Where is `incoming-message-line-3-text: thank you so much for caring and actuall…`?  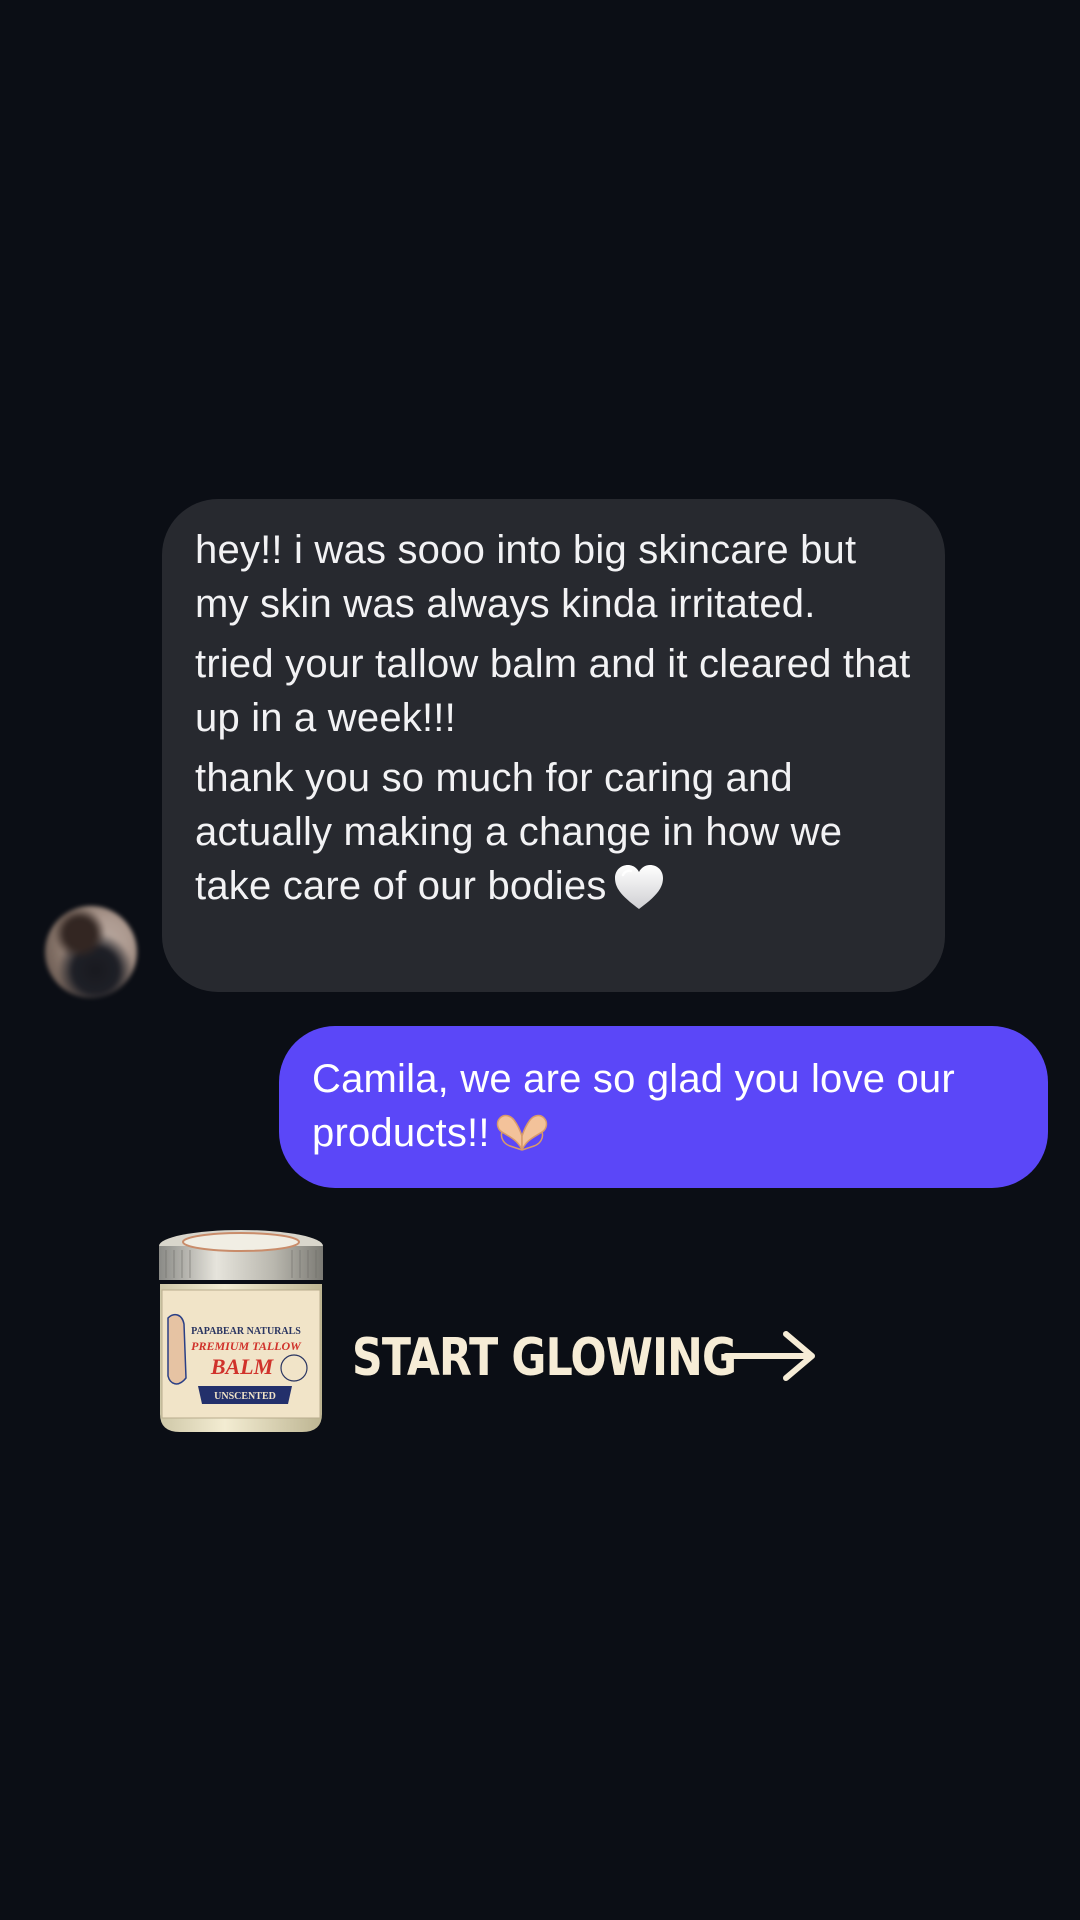 incoming-message-line-3-text: thank you so much for caring and actuall… is located at coordinates (519, 832).